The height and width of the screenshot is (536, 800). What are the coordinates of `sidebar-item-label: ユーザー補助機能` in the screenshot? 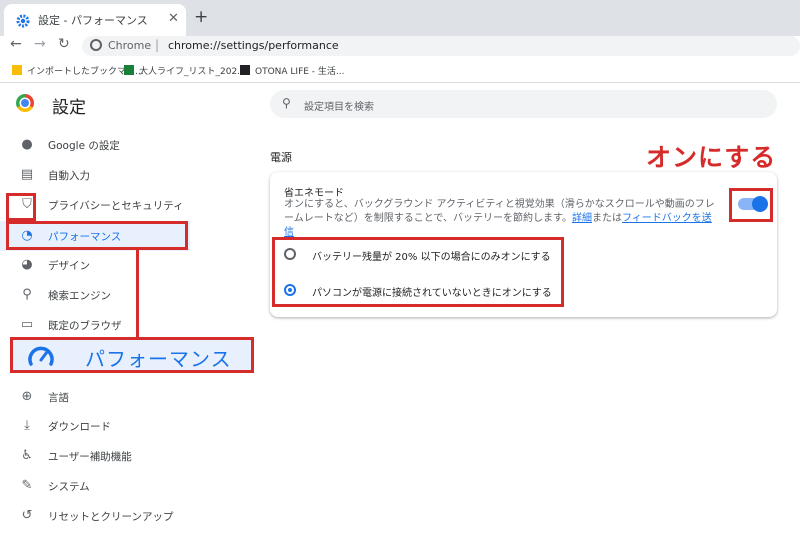 It's located at (90, 457).